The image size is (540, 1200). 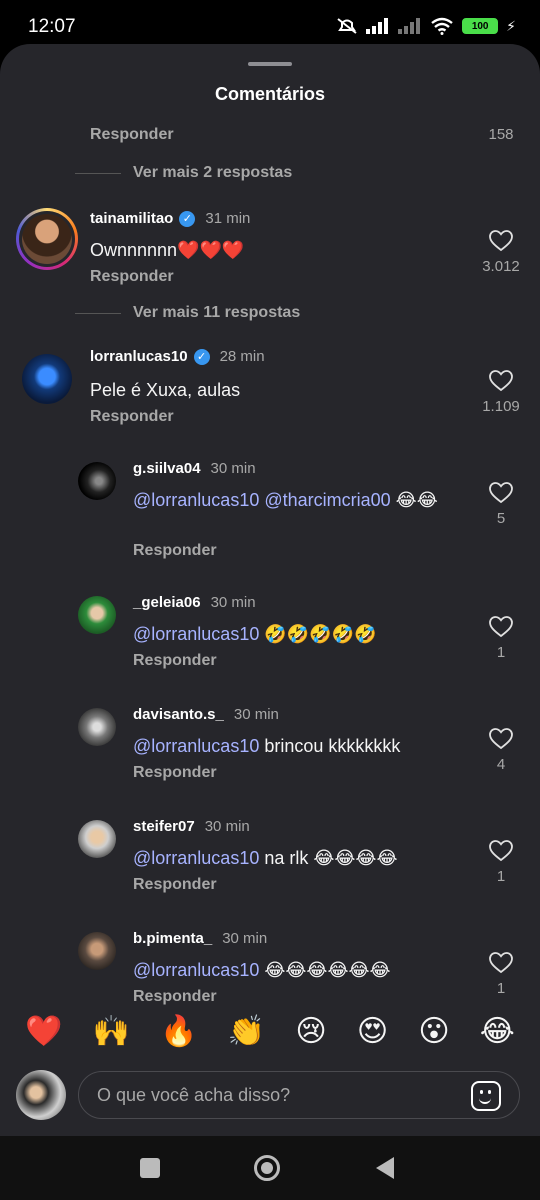 What do you see at coordinates (270, 94) in the screenshot?
I see `sheet-title: Comentários` at bounding box center [270, 94].